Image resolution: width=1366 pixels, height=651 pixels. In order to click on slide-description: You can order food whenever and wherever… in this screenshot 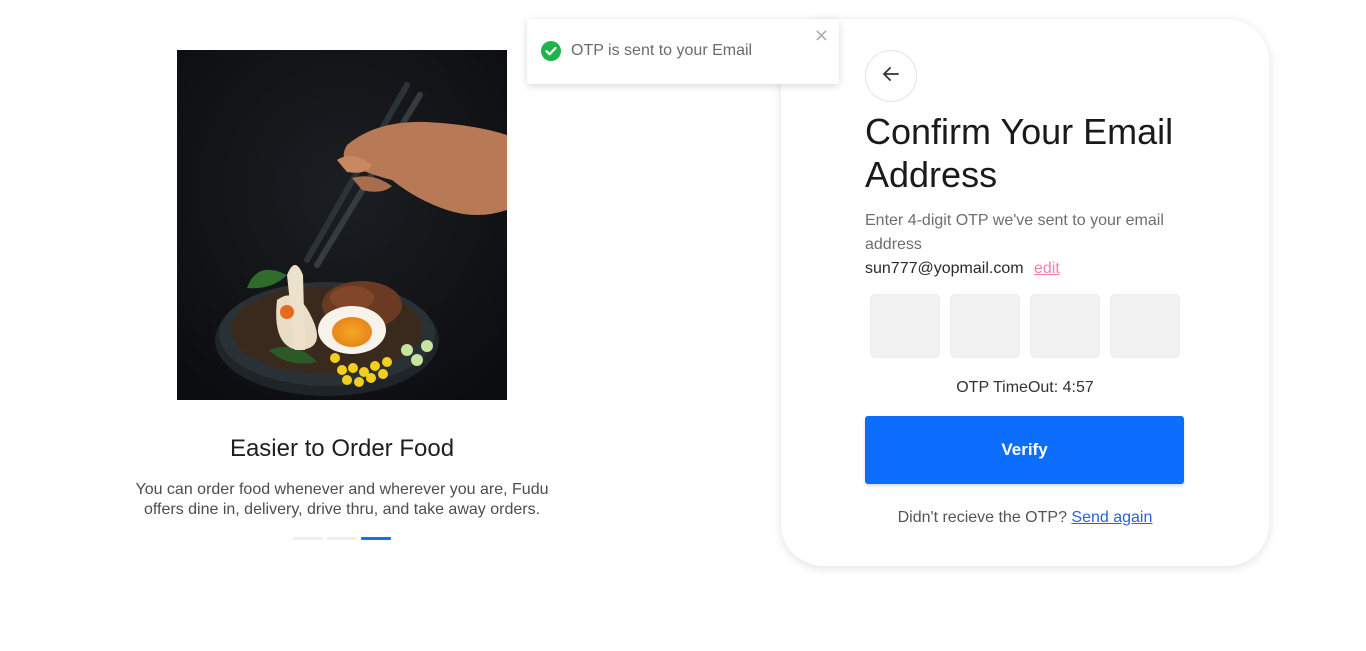, I will do `click(342, 499)`.